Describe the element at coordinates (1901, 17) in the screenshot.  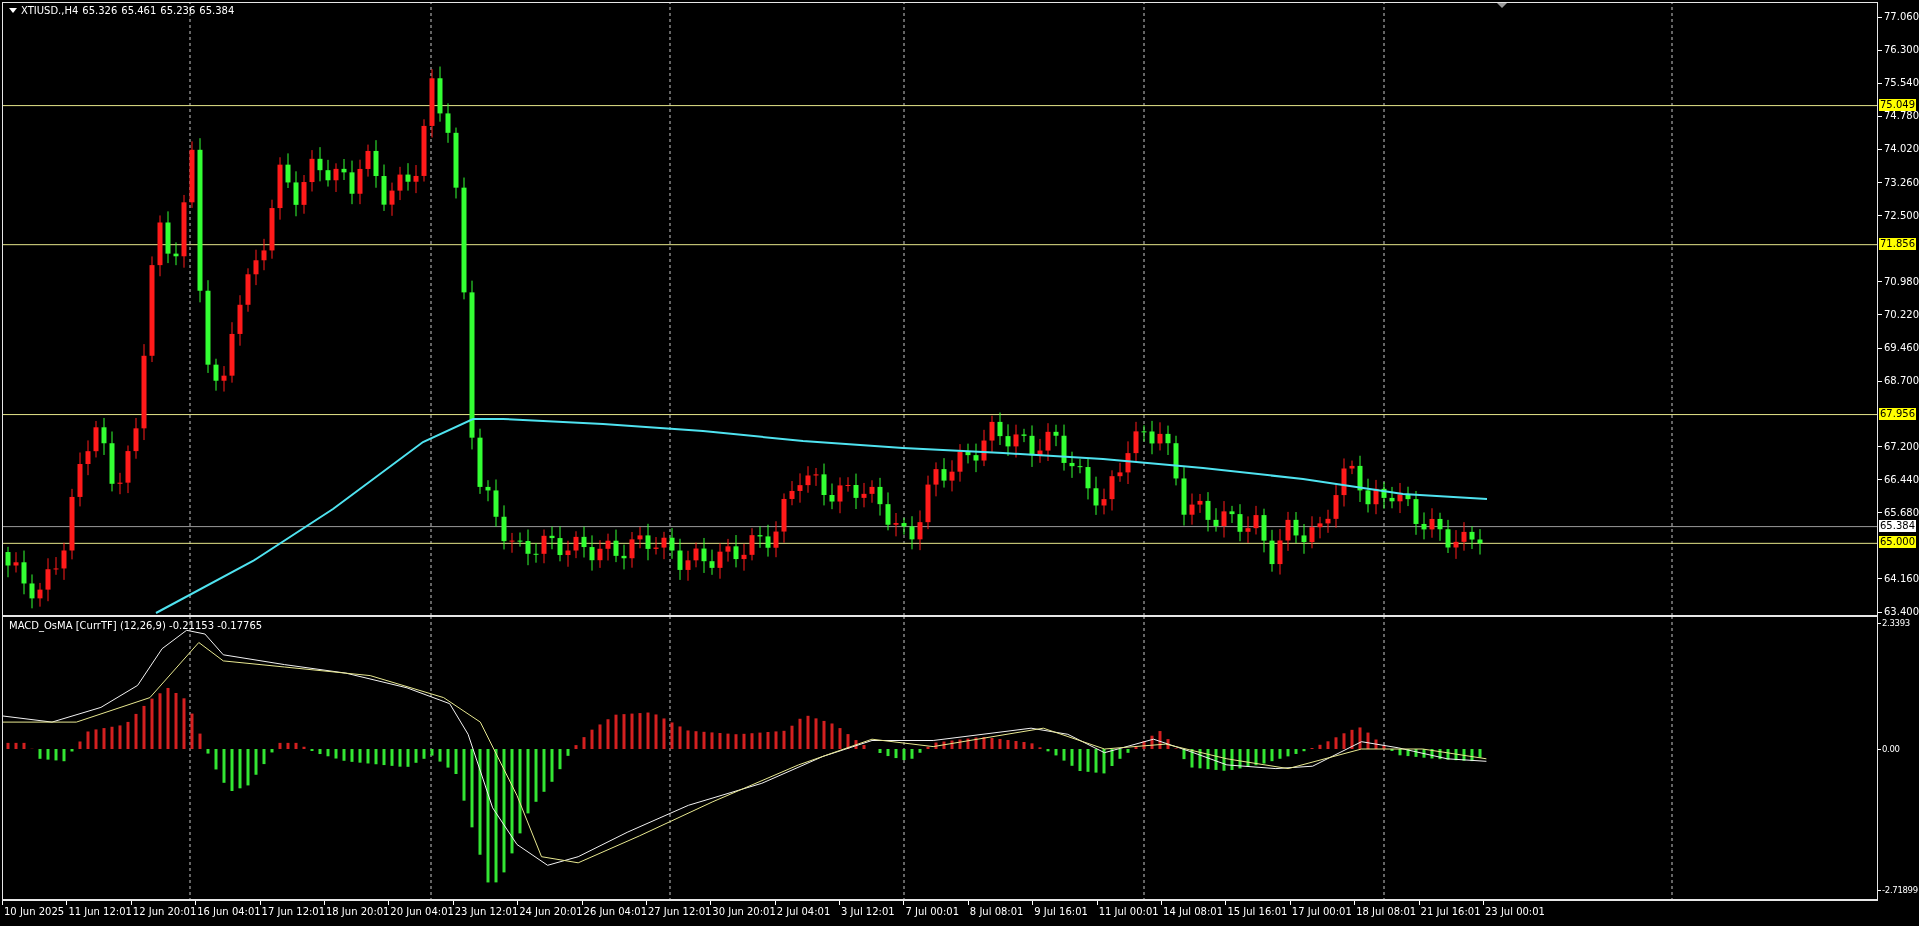
I see `price-label: 77.060` at that location.